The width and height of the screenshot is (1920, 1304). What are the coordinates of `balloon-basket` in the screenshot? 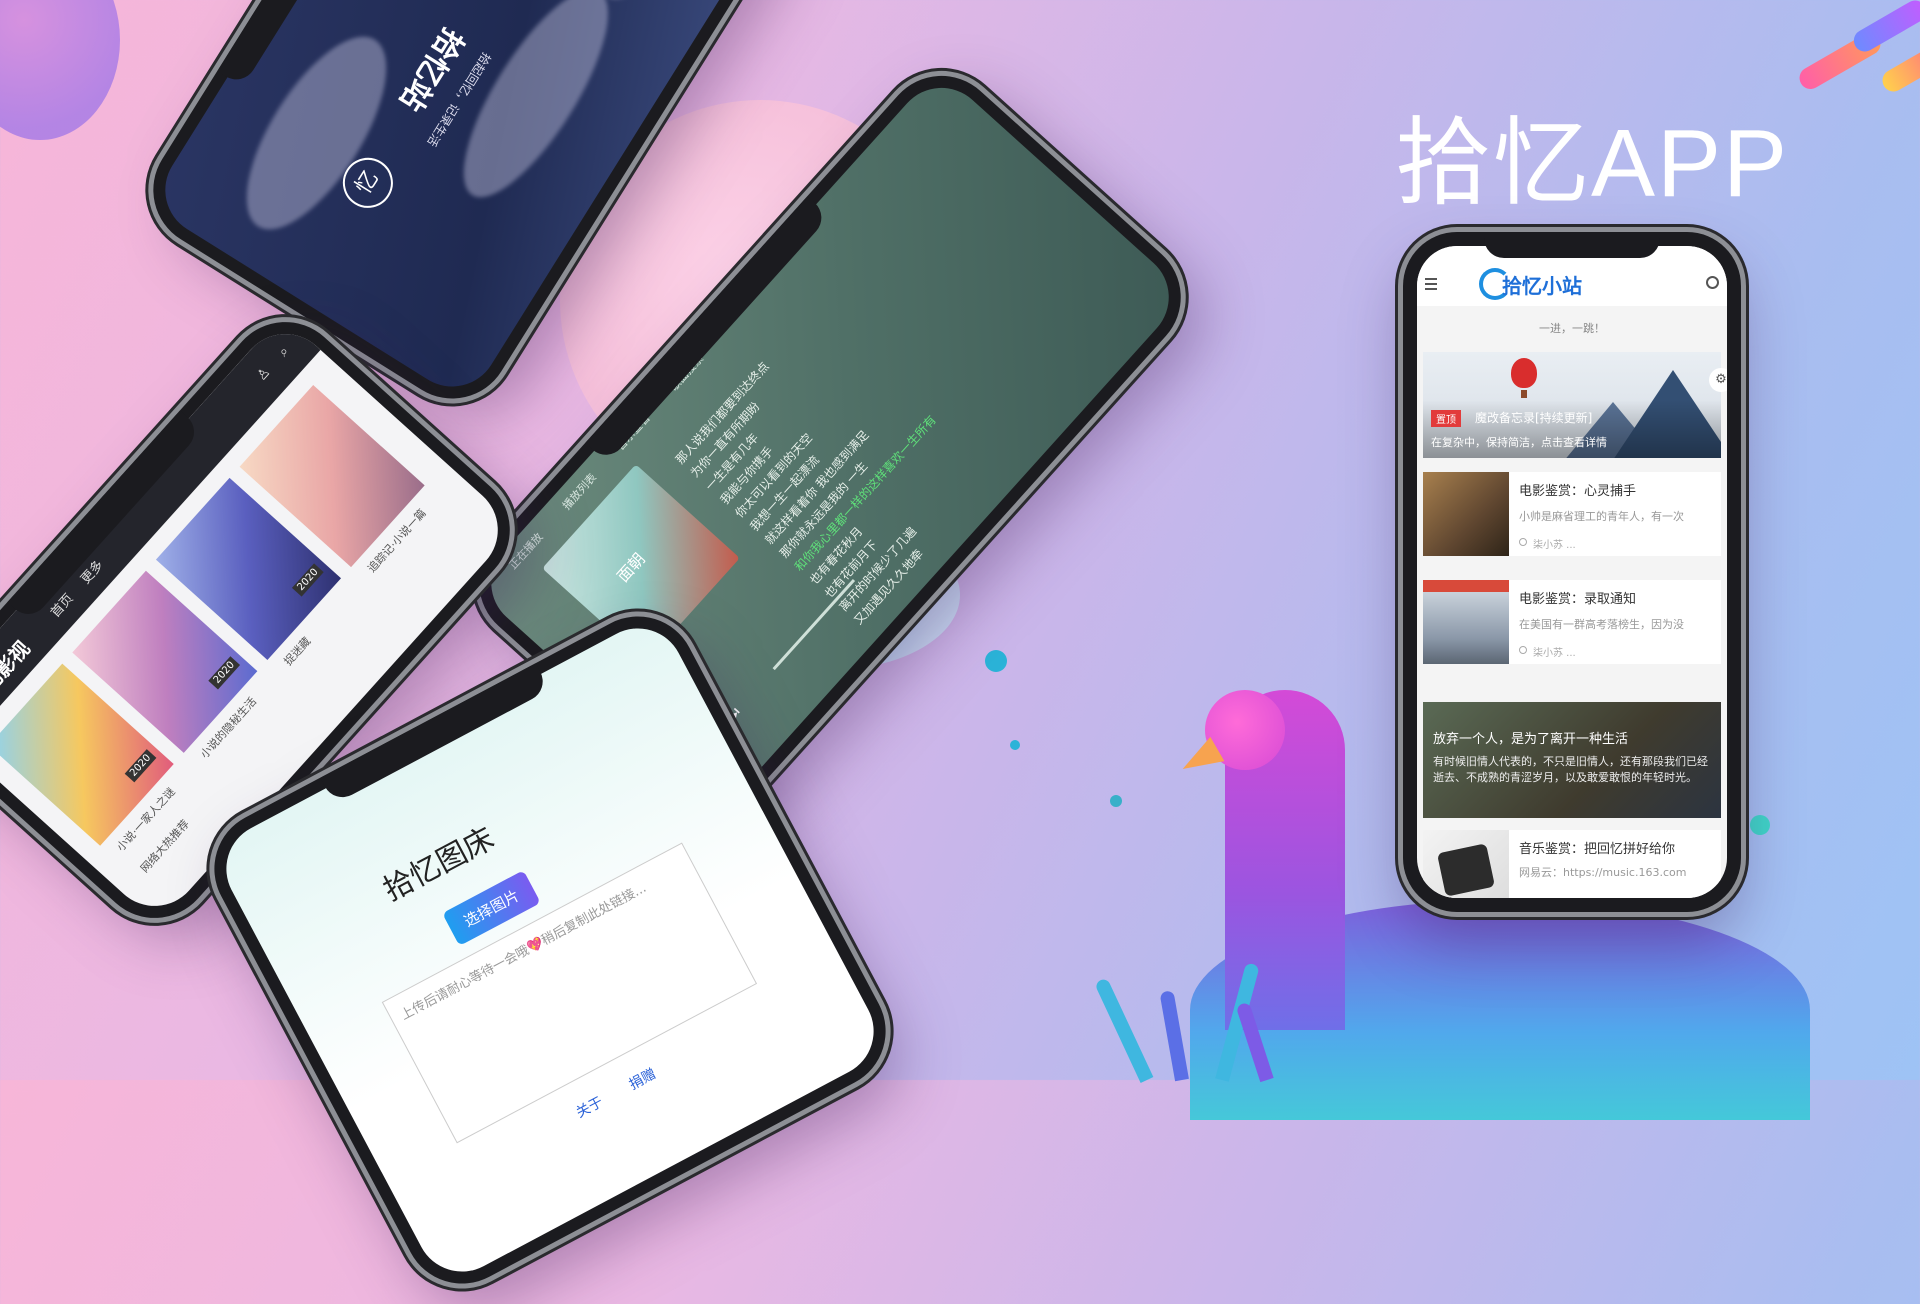 It's located at (1524, 394).